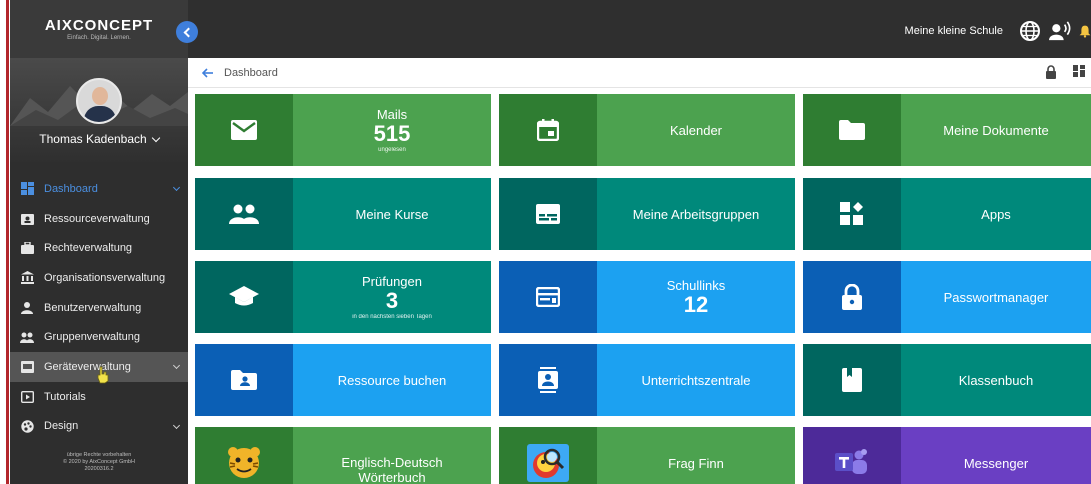 Image resolution: width=1091 pixels, height=484 pixels. I want to click on tile-label: Meine Arbeitsgruppen, so click(696, 214).